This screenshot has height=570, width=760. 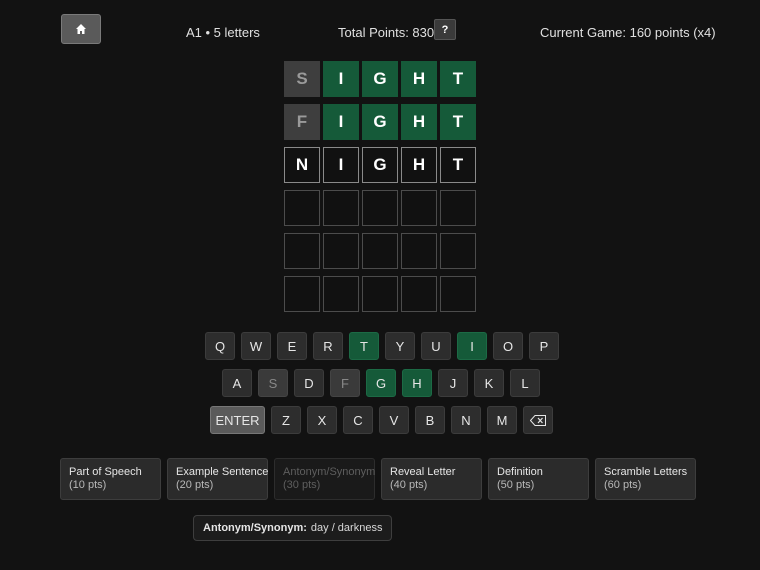 I want to click on key-o: O, so click(x=508, y=346).